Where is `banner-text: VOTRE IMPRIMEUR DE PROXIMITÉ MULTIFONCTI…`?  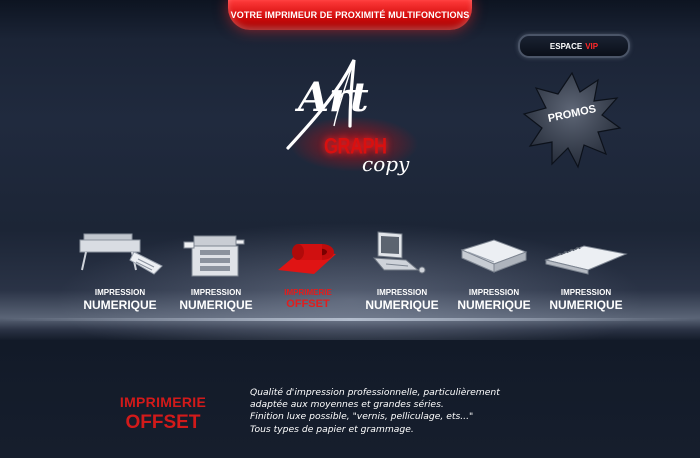 banner-text: VOTRE IMPRIMEUR DE PROXIMITÉ MULTIFONCTI… is located at coordinates (350, 15).